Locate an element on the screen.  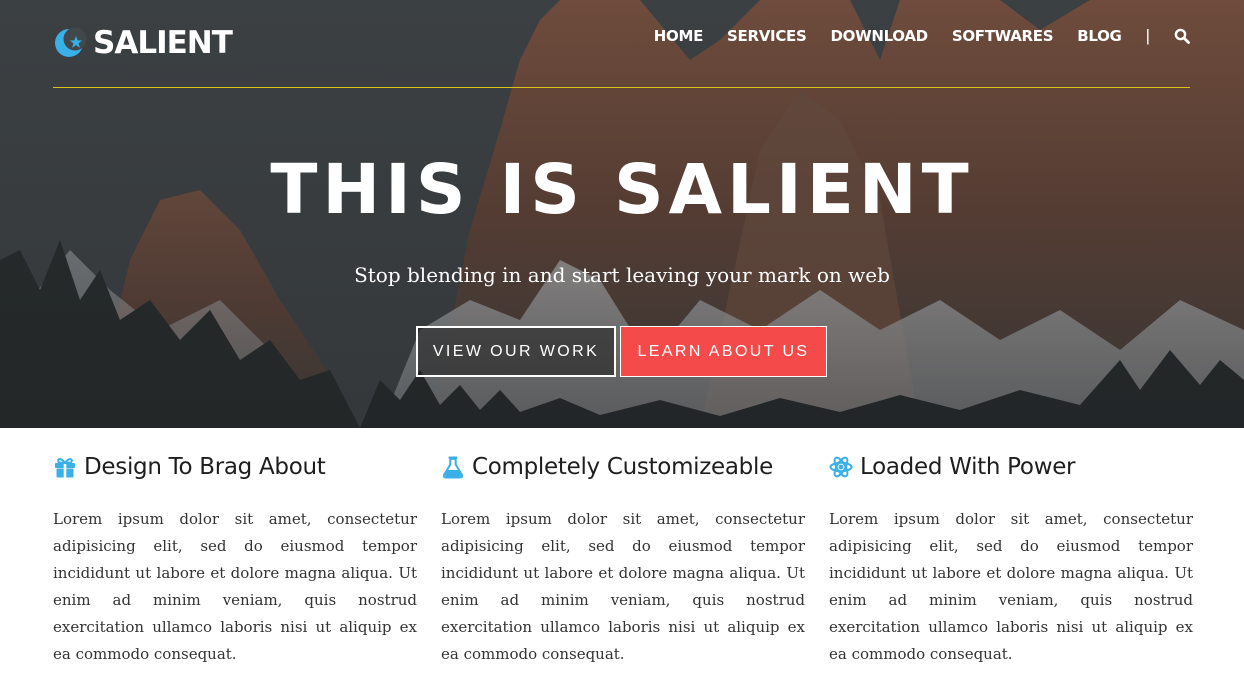
main-nav: HOME SERVICES DOWNLOAD SOFTWARES BLOG | is located at coordinates (910, 36).